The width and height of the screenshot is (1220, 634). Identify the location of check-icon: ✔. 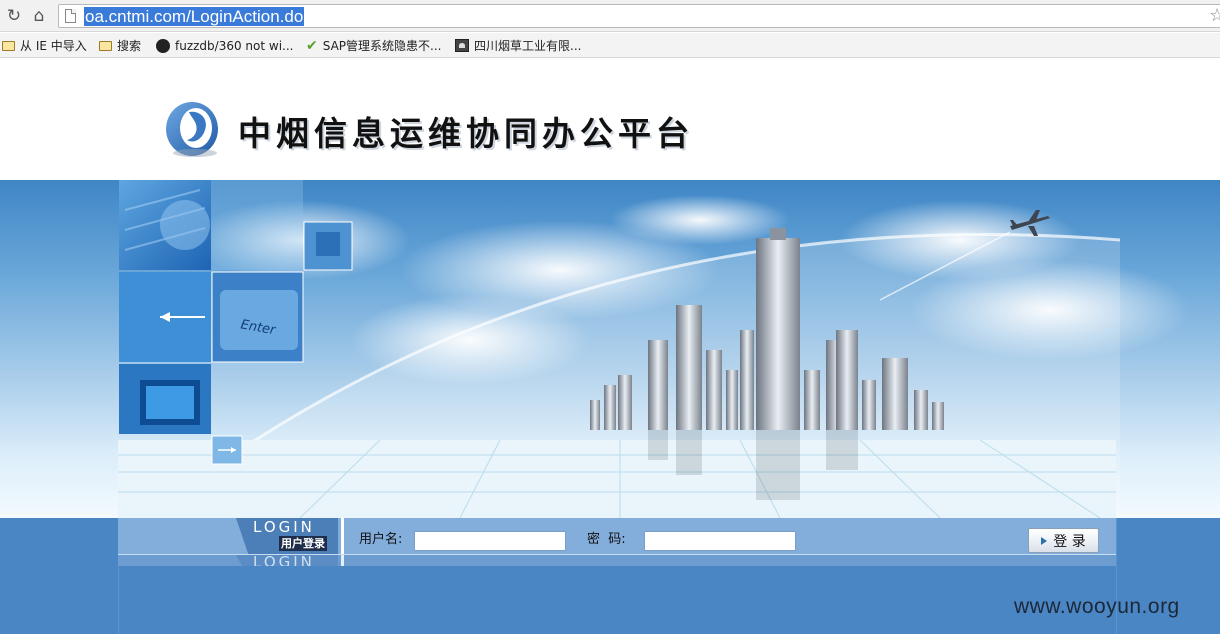
(312, 45).